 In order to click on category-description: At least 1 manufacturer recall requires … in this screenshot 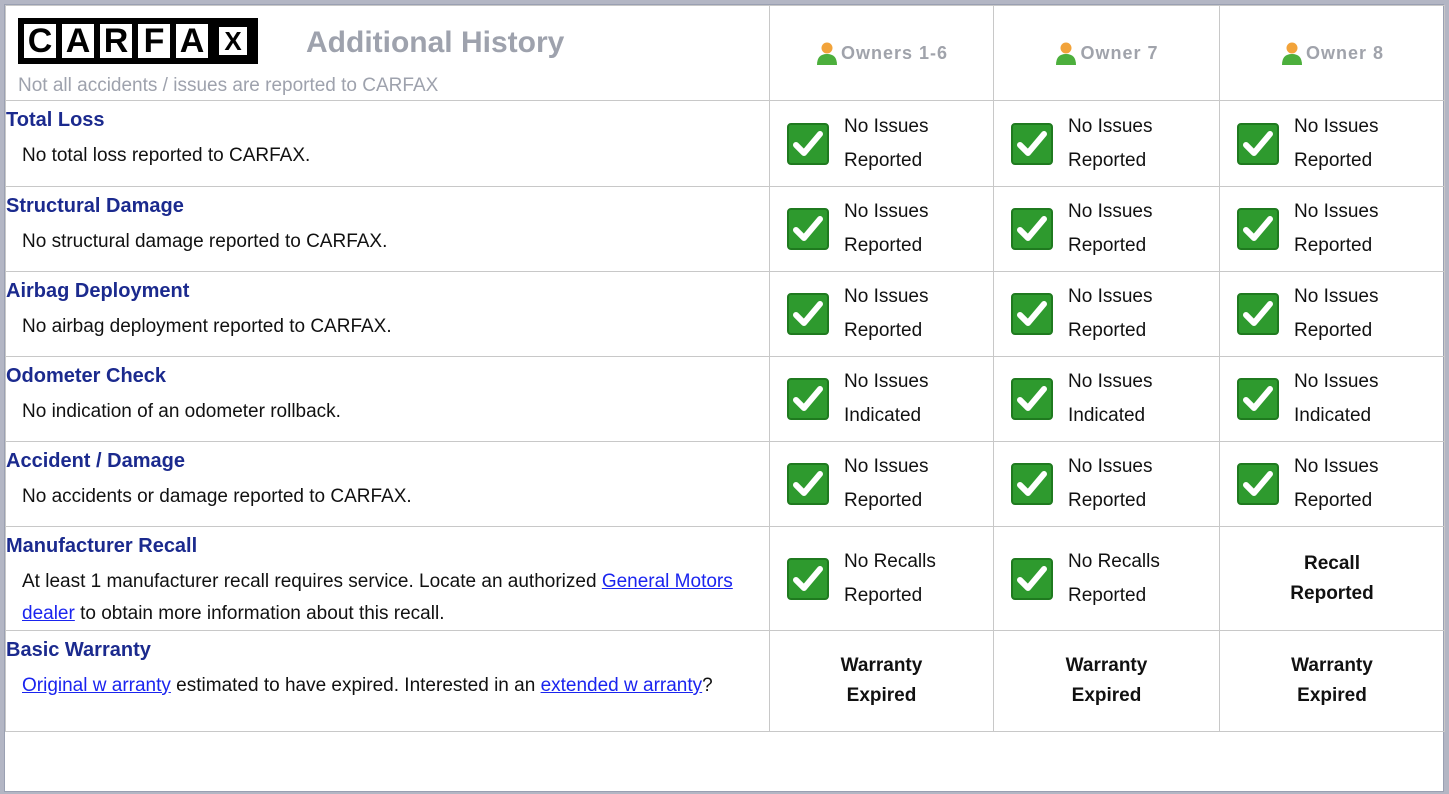, I will do `click(395, 598)`.